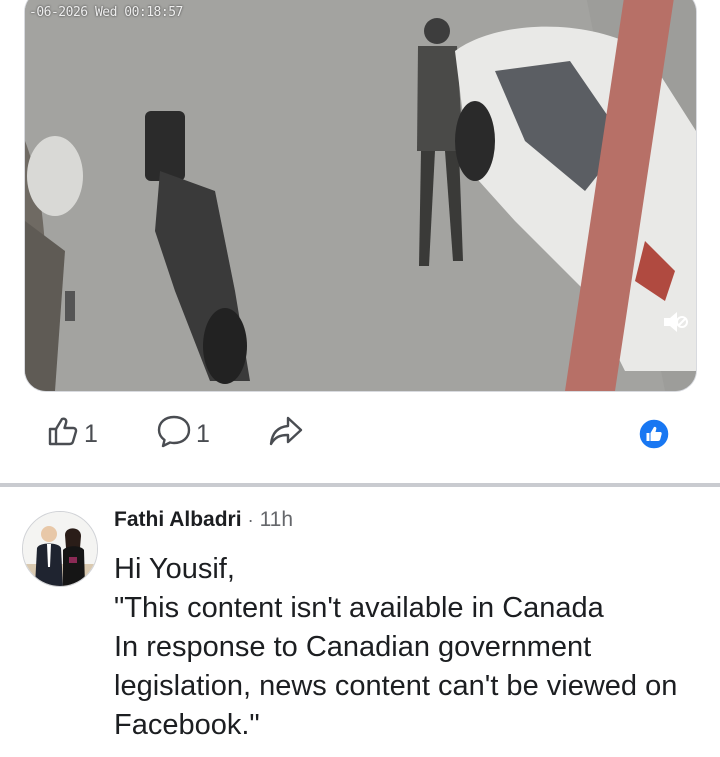  I want to click on share-button, so click(286, 434).